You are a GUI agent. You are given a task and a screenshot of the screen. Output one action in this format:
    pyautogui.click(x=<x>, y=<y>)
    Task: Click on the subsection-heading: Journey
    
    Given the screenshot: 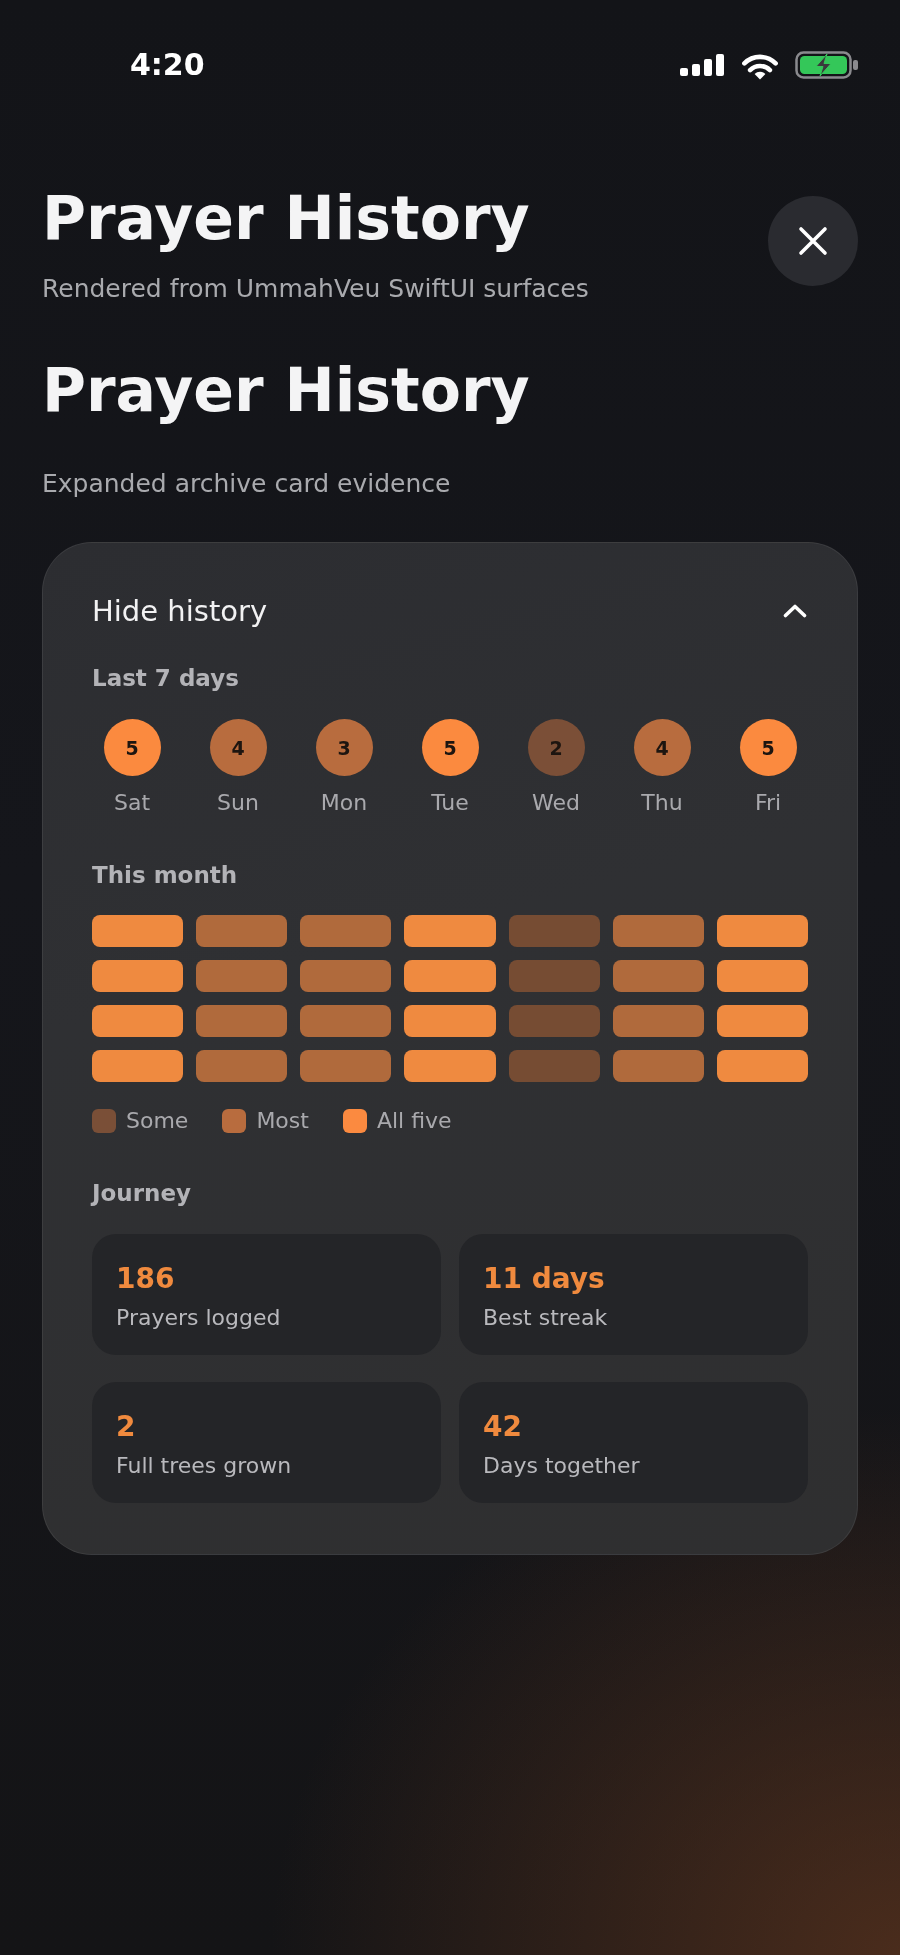 What is the action you would take?
    pyautogui.click(x=142, y=1193)
    